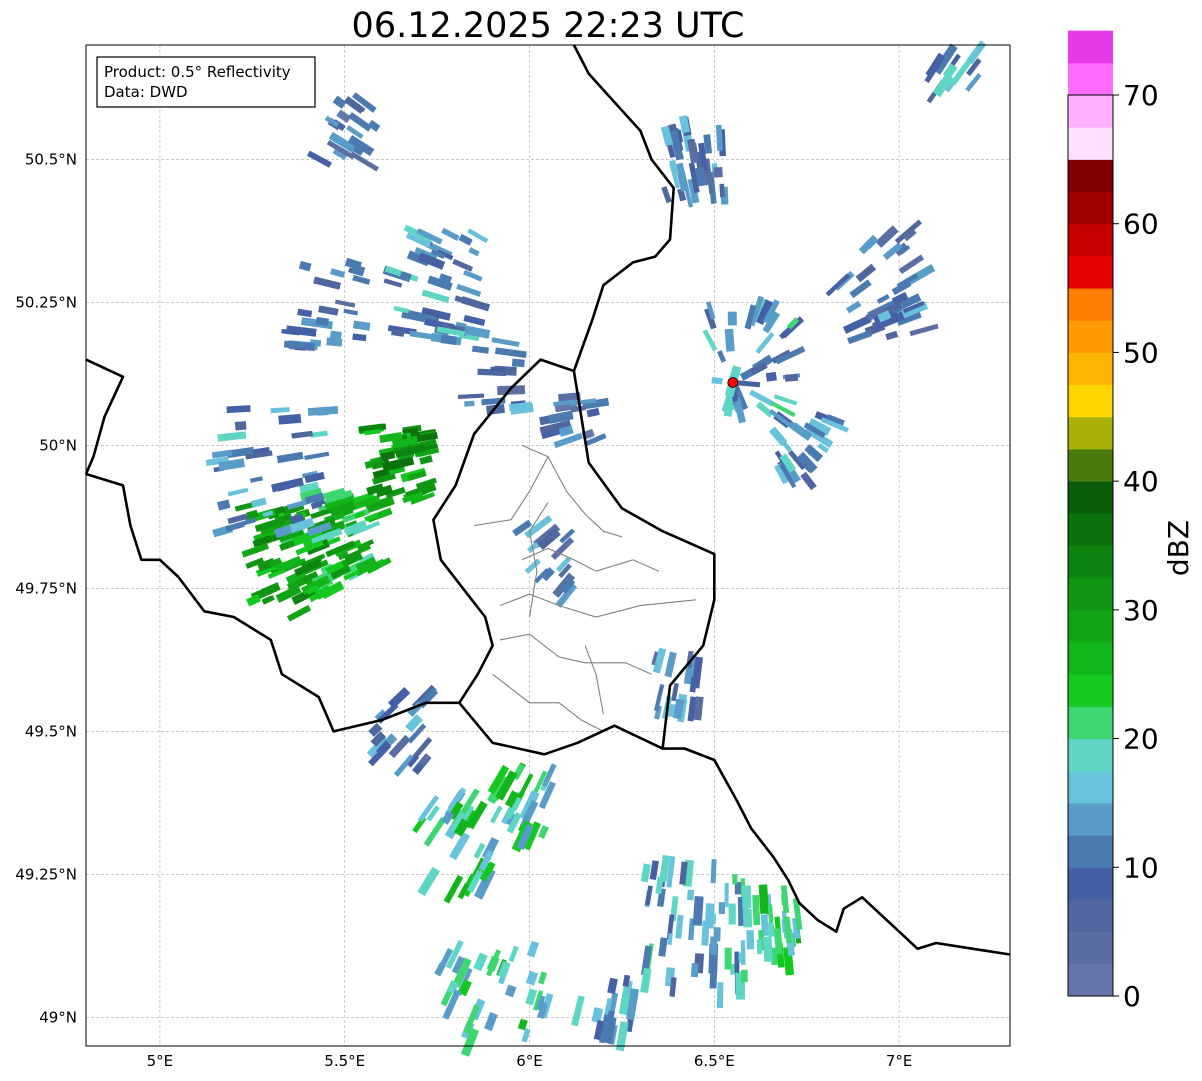  Describe the element at coordinates (1141, 867) in the screenshot. I see `colorbar-tick-label: 10` at that location.